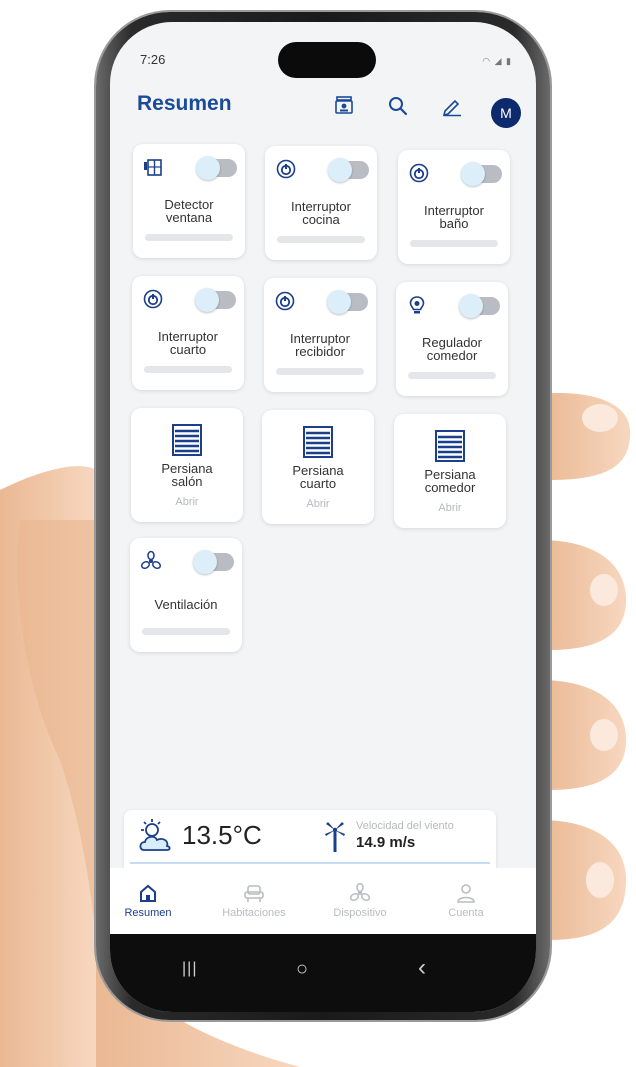  Describe the element at coordinates (344, 106) in the screenshot. I see `scenes-icon` at that location.